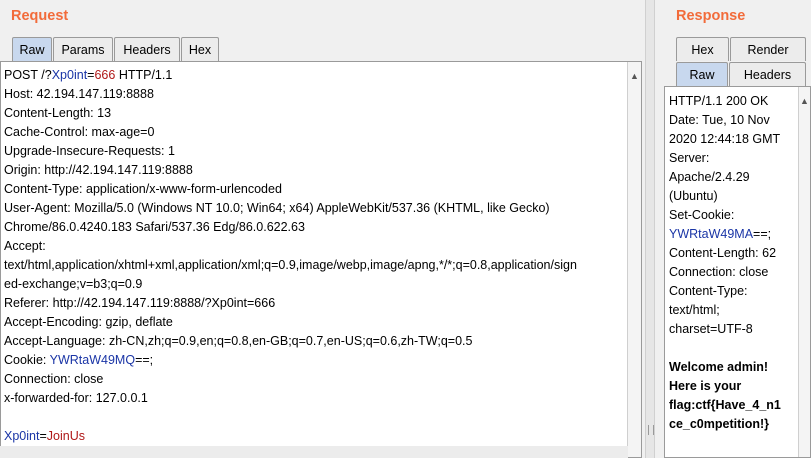 The width and height of the screenshot is (811, 458). What do you see at coordinates (76, 398) in the screenshot?
I see `text-line: x-forwarded-for: 127.0.0.1` at bounding box center [76, 398].